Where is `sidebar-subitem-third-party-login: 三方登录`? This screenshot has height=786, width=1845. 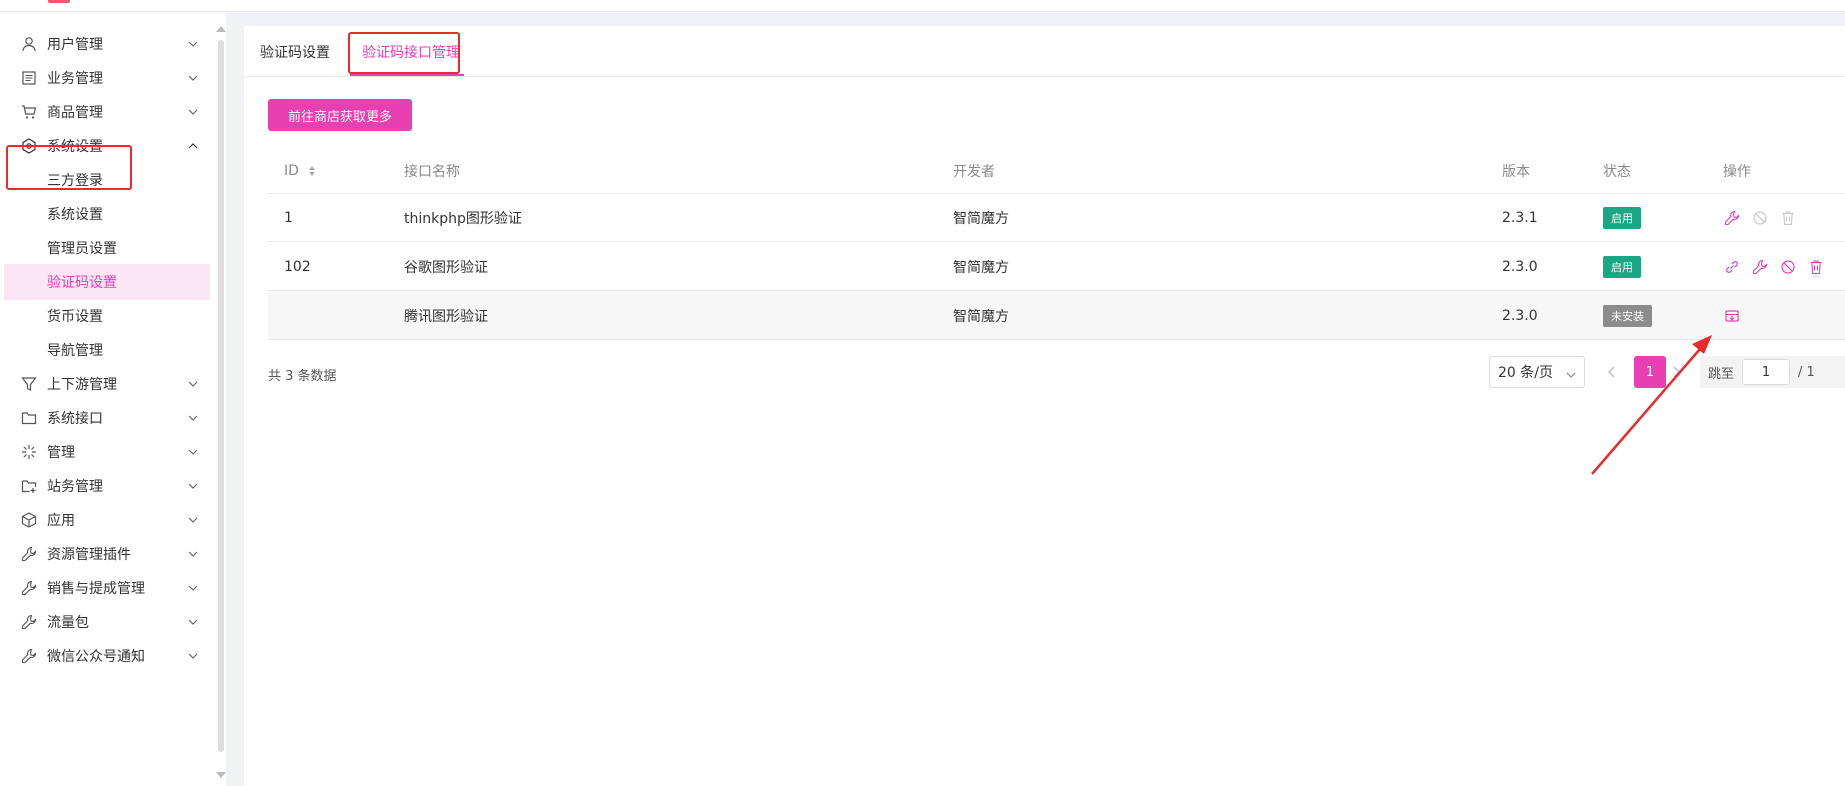
sidebar-subitem-third-party-login: 三方登录 is located at coordinates (107, 180).